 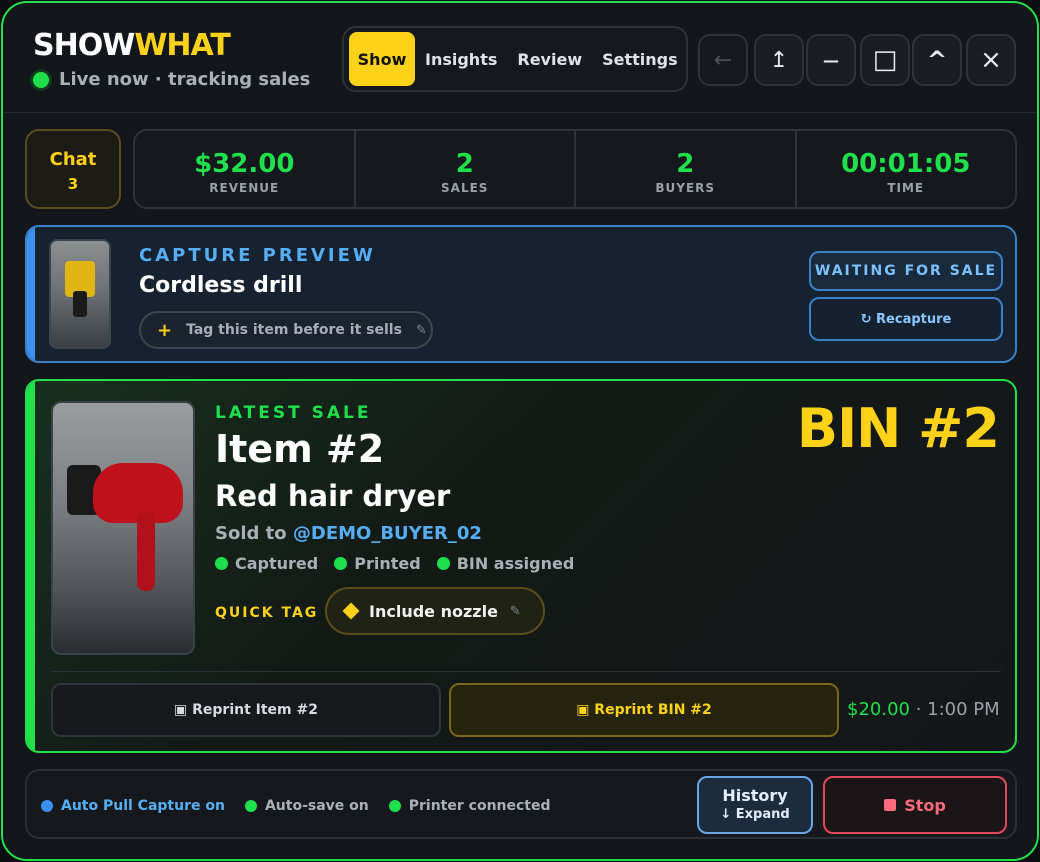 I want to click on capture-item-name: Cordless drill, so click(x=221, y=285).